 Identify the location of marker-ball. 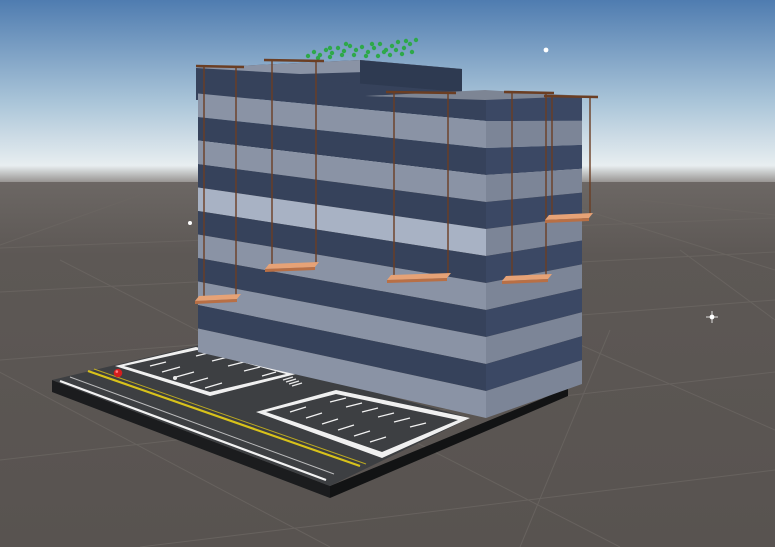
(118, 373).